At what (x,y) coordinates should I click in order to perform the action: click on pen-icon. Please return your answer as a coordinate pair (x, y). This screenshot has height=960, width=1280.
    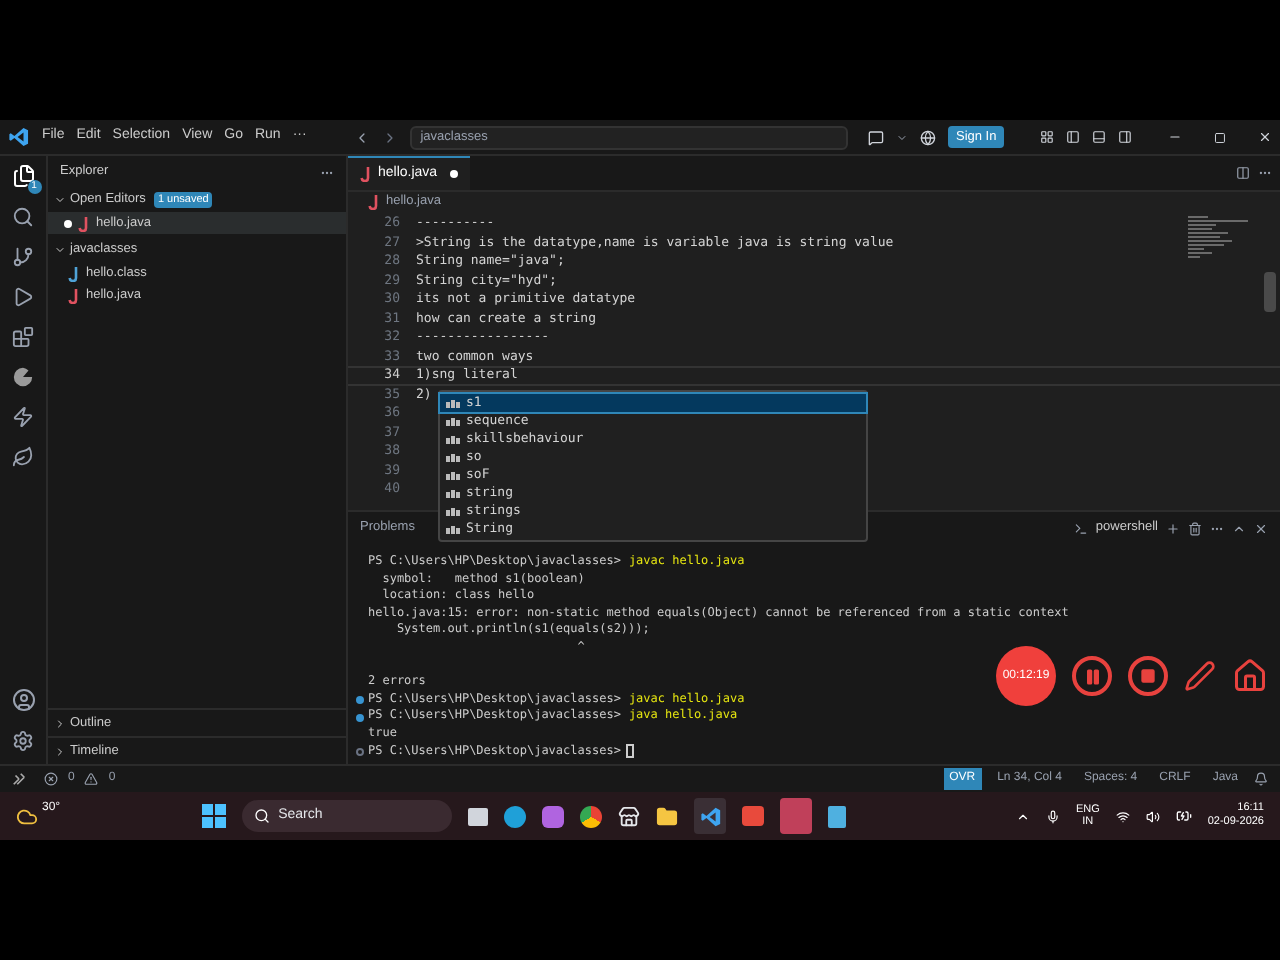
    Looking at the image, I should click on (1200, 676).